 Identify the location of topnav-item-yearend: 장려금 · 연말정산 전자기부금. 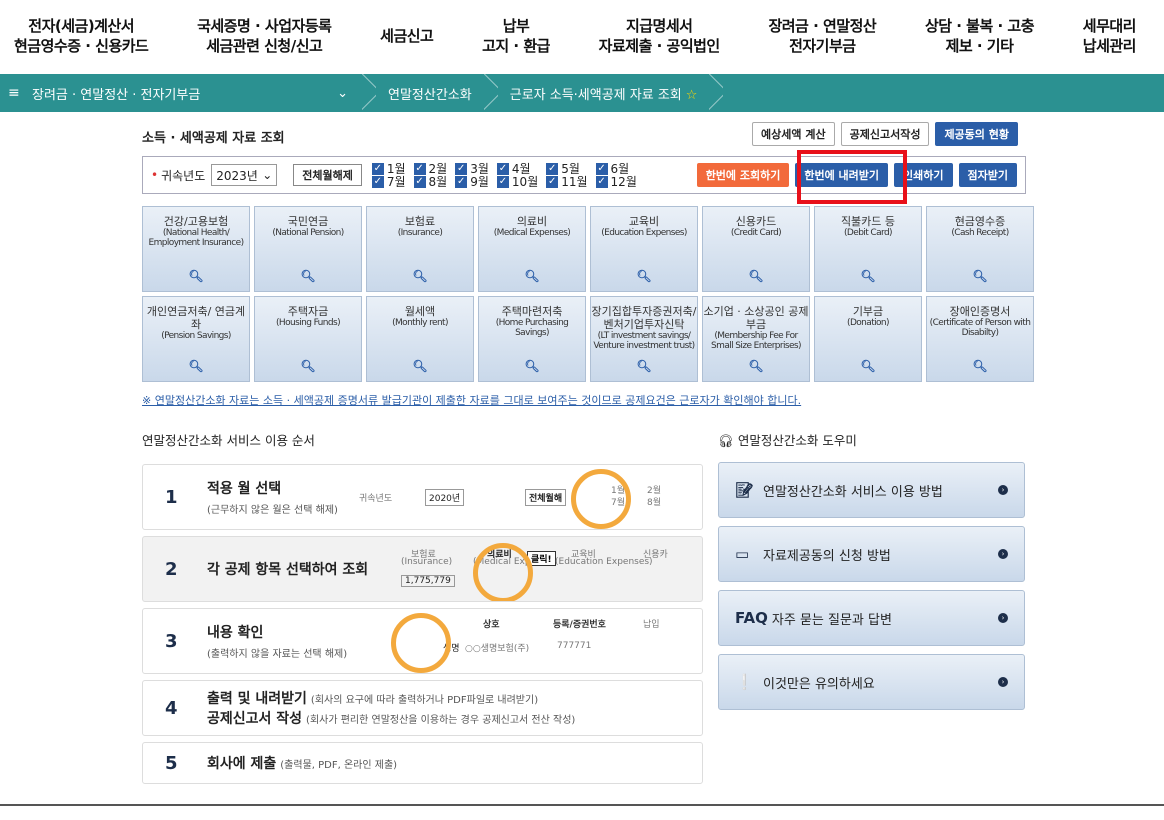
(822, 36).